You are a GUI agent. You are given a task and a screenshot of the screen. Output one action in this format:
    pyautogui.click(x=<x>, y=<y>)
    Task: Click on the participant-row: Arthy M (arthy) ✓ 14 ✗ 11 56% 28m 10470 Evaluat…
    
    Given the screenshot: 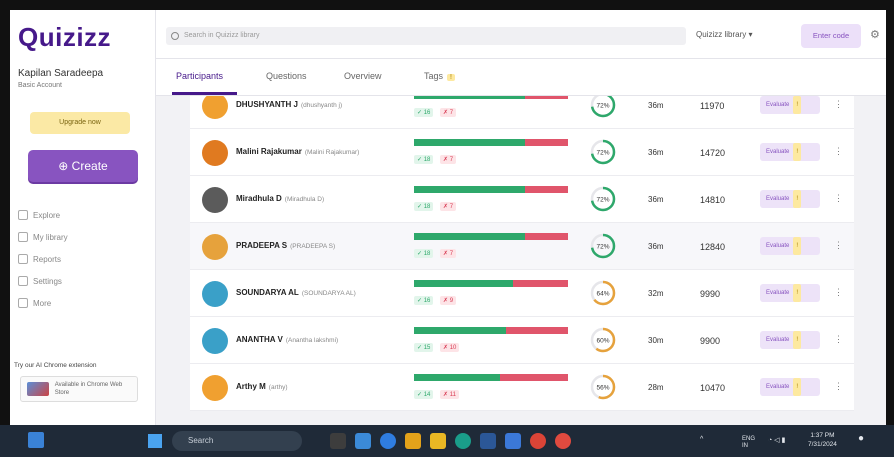 What is the action you would take?
    pyautogui.click(x=522, y=387)
    